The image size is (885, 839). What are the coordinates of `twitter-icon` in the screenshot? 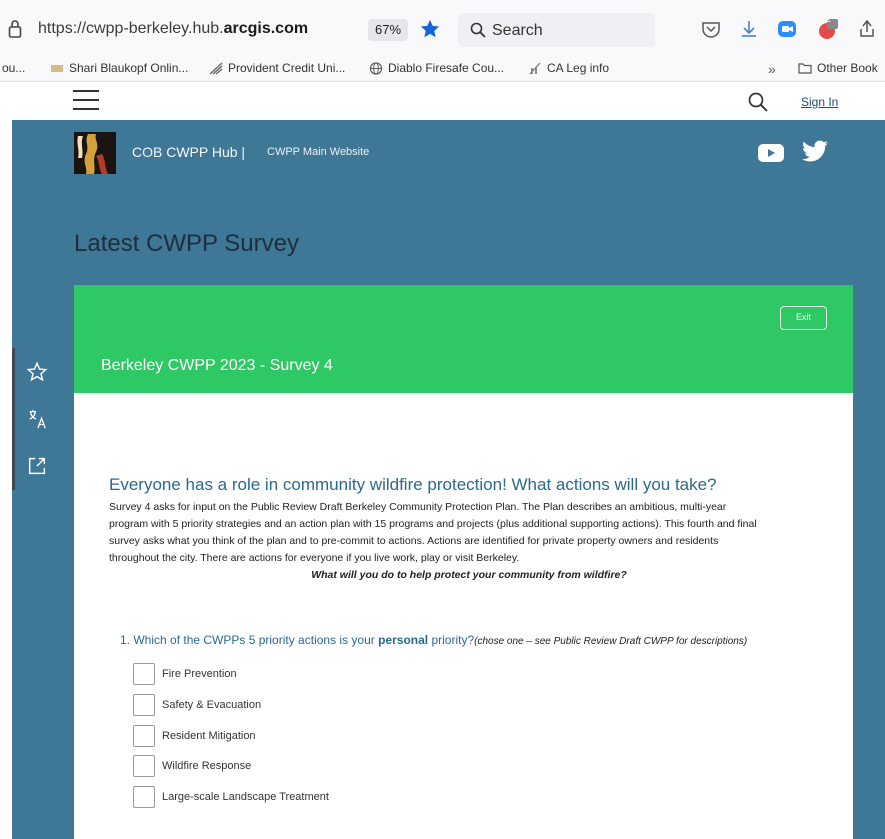 It's located at (815, 152).